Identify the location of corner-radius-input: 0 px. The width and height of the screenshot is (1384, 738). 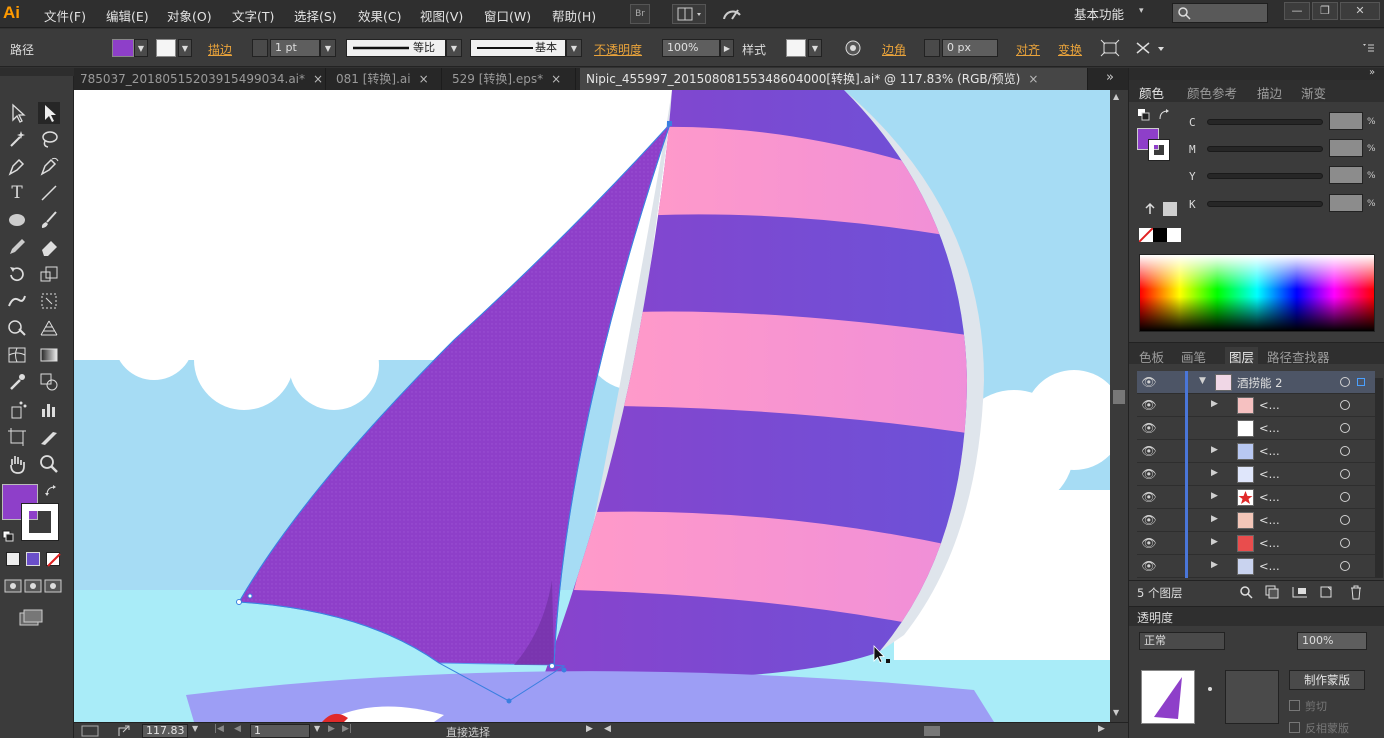
(970, 48).